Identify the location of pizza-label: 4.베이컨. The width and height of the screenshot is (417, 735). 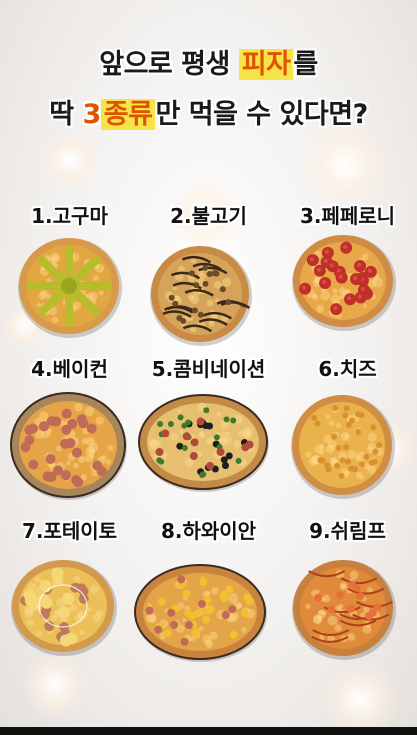
(69, 369).